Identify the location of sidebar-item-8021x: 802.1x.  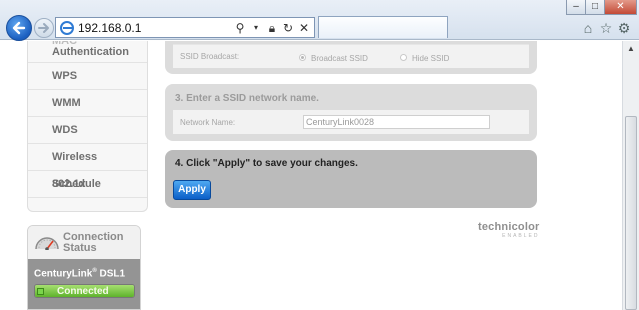
(87, 184).